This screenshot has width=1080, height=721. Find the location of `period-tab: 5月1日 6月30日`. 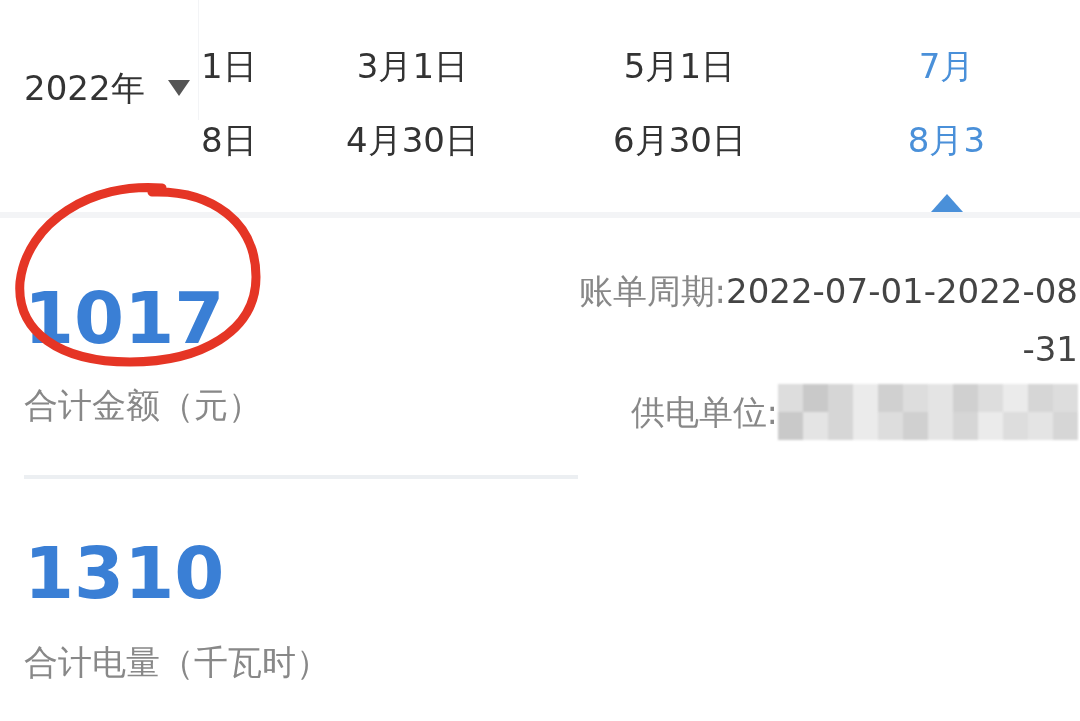

period-tab: 5月1日 6月30日 is located at coordinates (679, 106).